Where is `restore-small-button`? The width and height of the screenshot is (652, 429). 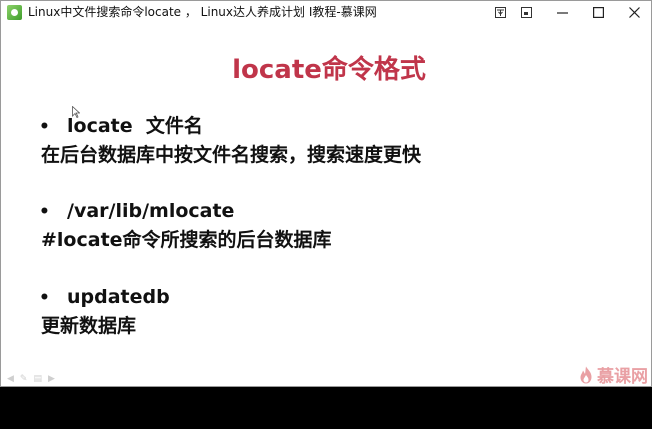
restore-small-button is located at coordinates (526, 12).